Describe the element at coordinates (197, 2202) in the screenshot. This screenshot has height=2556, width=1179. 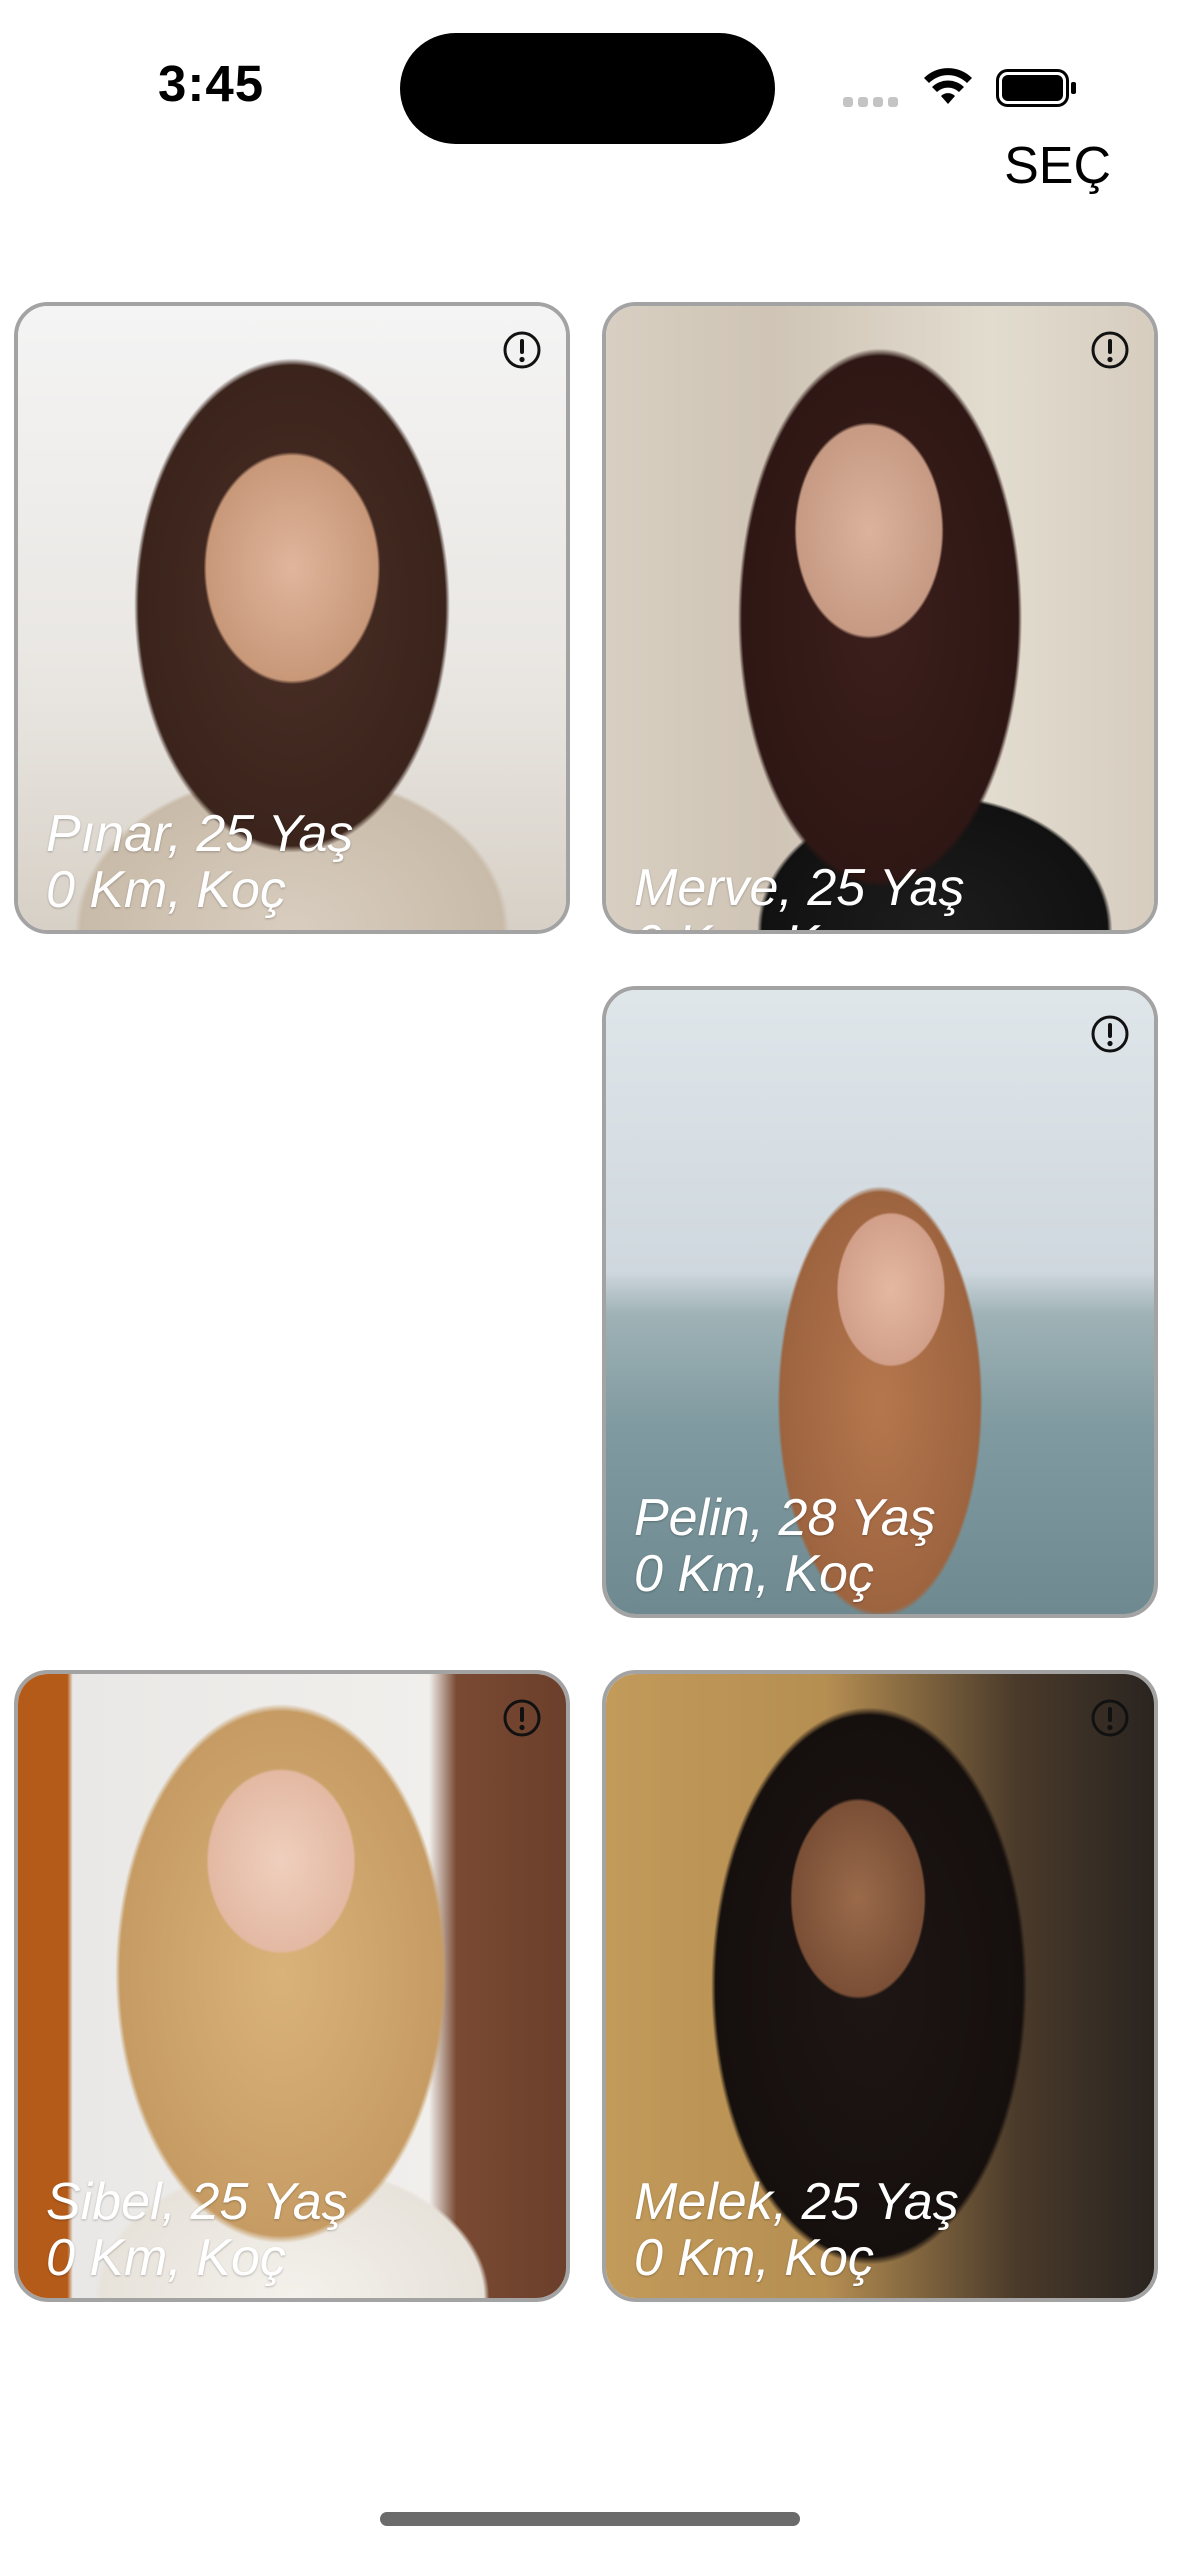
I see `profile-name-age: Sibel, 25 Yaş` at that location.